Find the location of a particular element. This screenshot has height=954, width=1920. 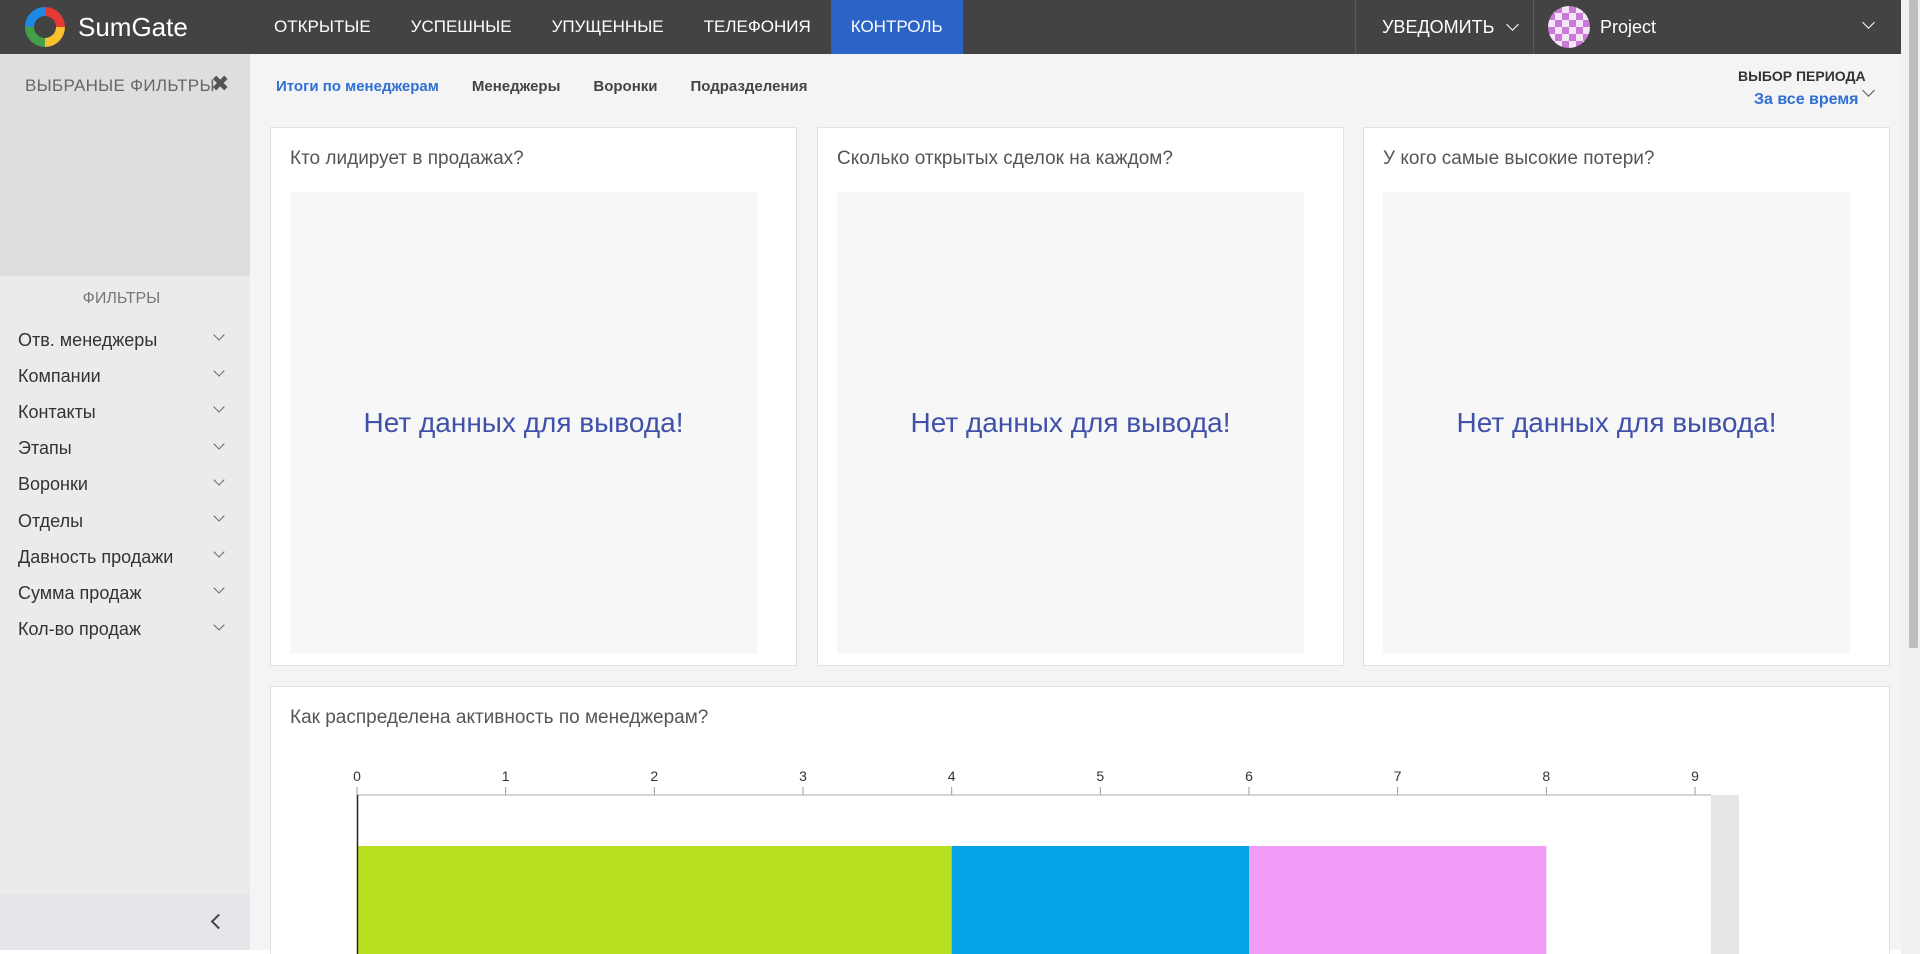

filter-companies: Компании is located at coordinates (125, 376).